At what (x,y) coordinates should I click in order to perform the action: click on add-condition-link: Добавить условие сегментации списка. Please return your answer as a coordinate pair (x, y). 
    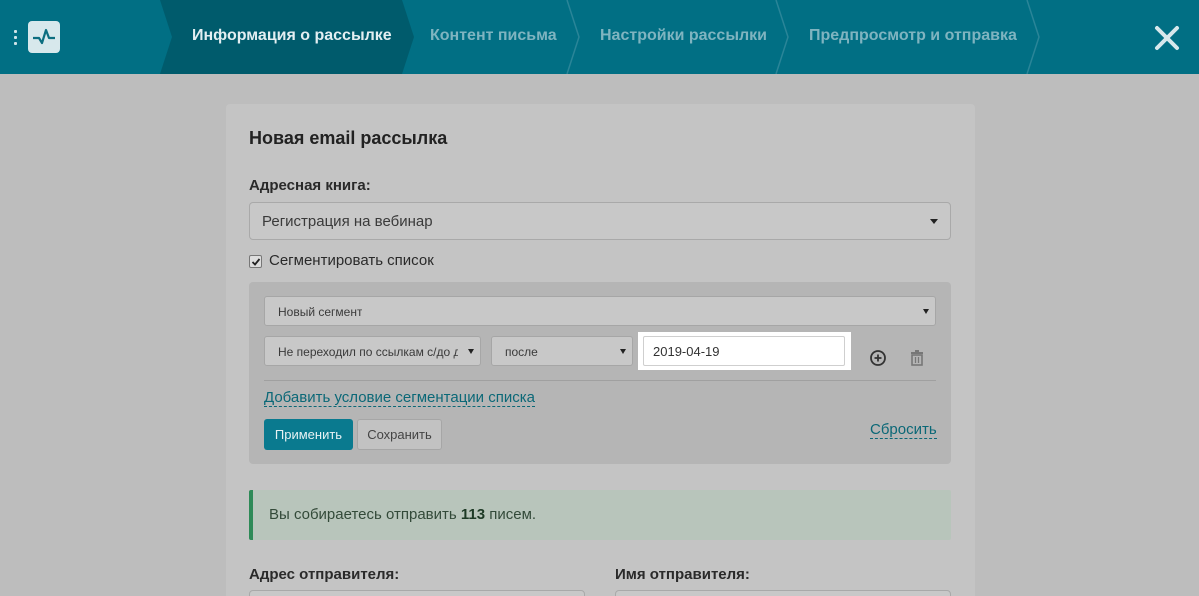
    Looking at the image, I should click on (399, 398).